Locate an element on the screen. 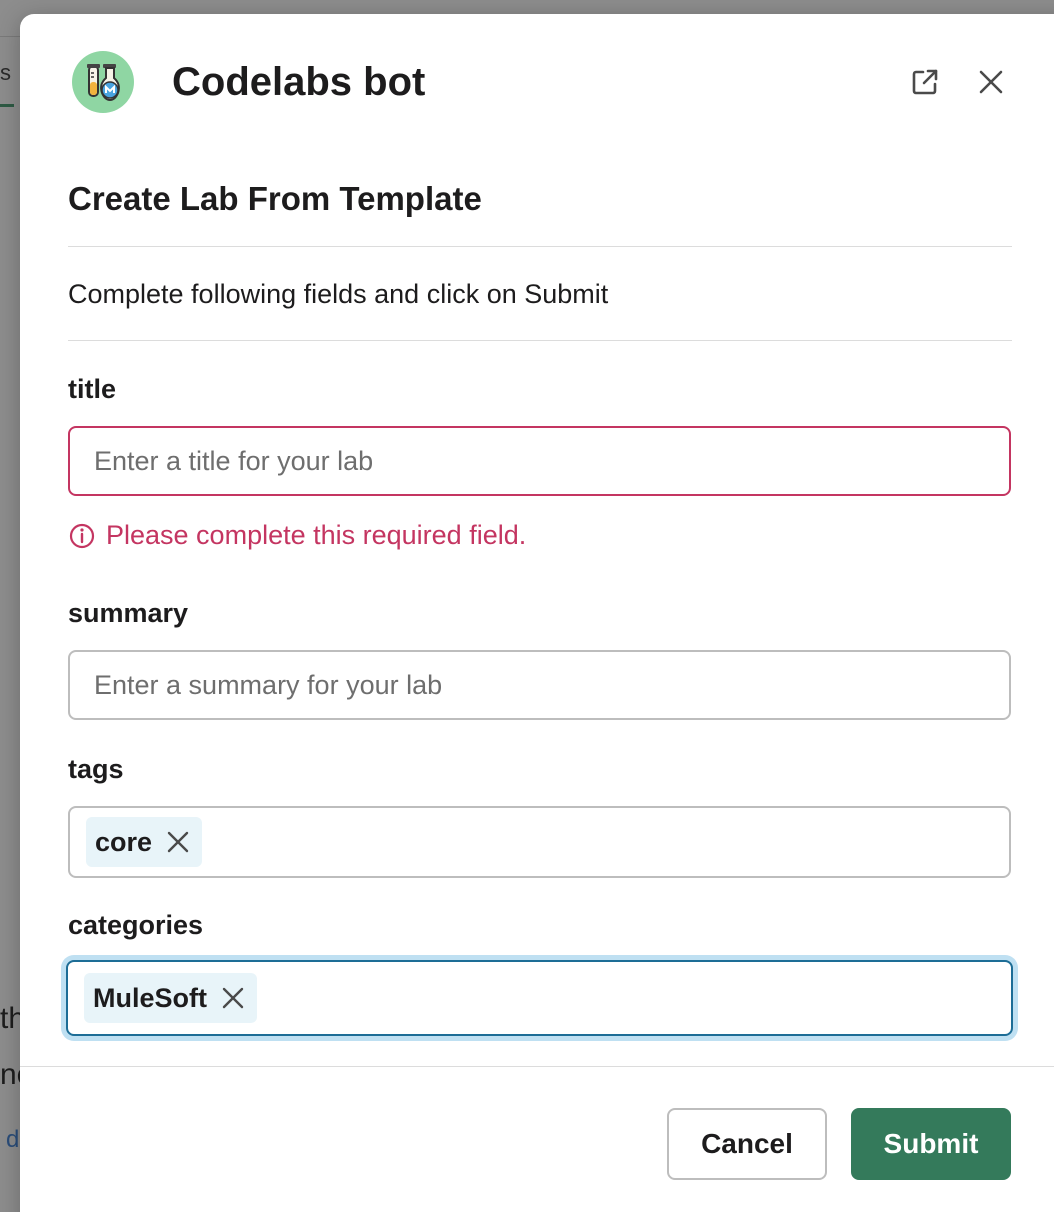  external-link-icon is located at coordinates (925, 82).